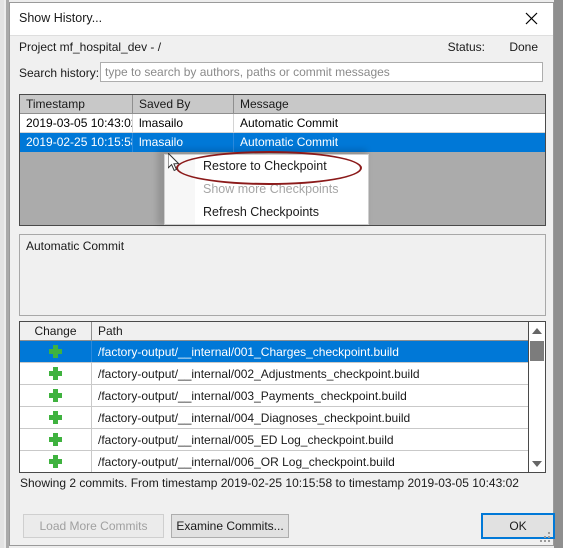  What do you see at coordinates (523, 47) in the screenshot?
I see `status-value: Done` at bounding box center [523, 47].